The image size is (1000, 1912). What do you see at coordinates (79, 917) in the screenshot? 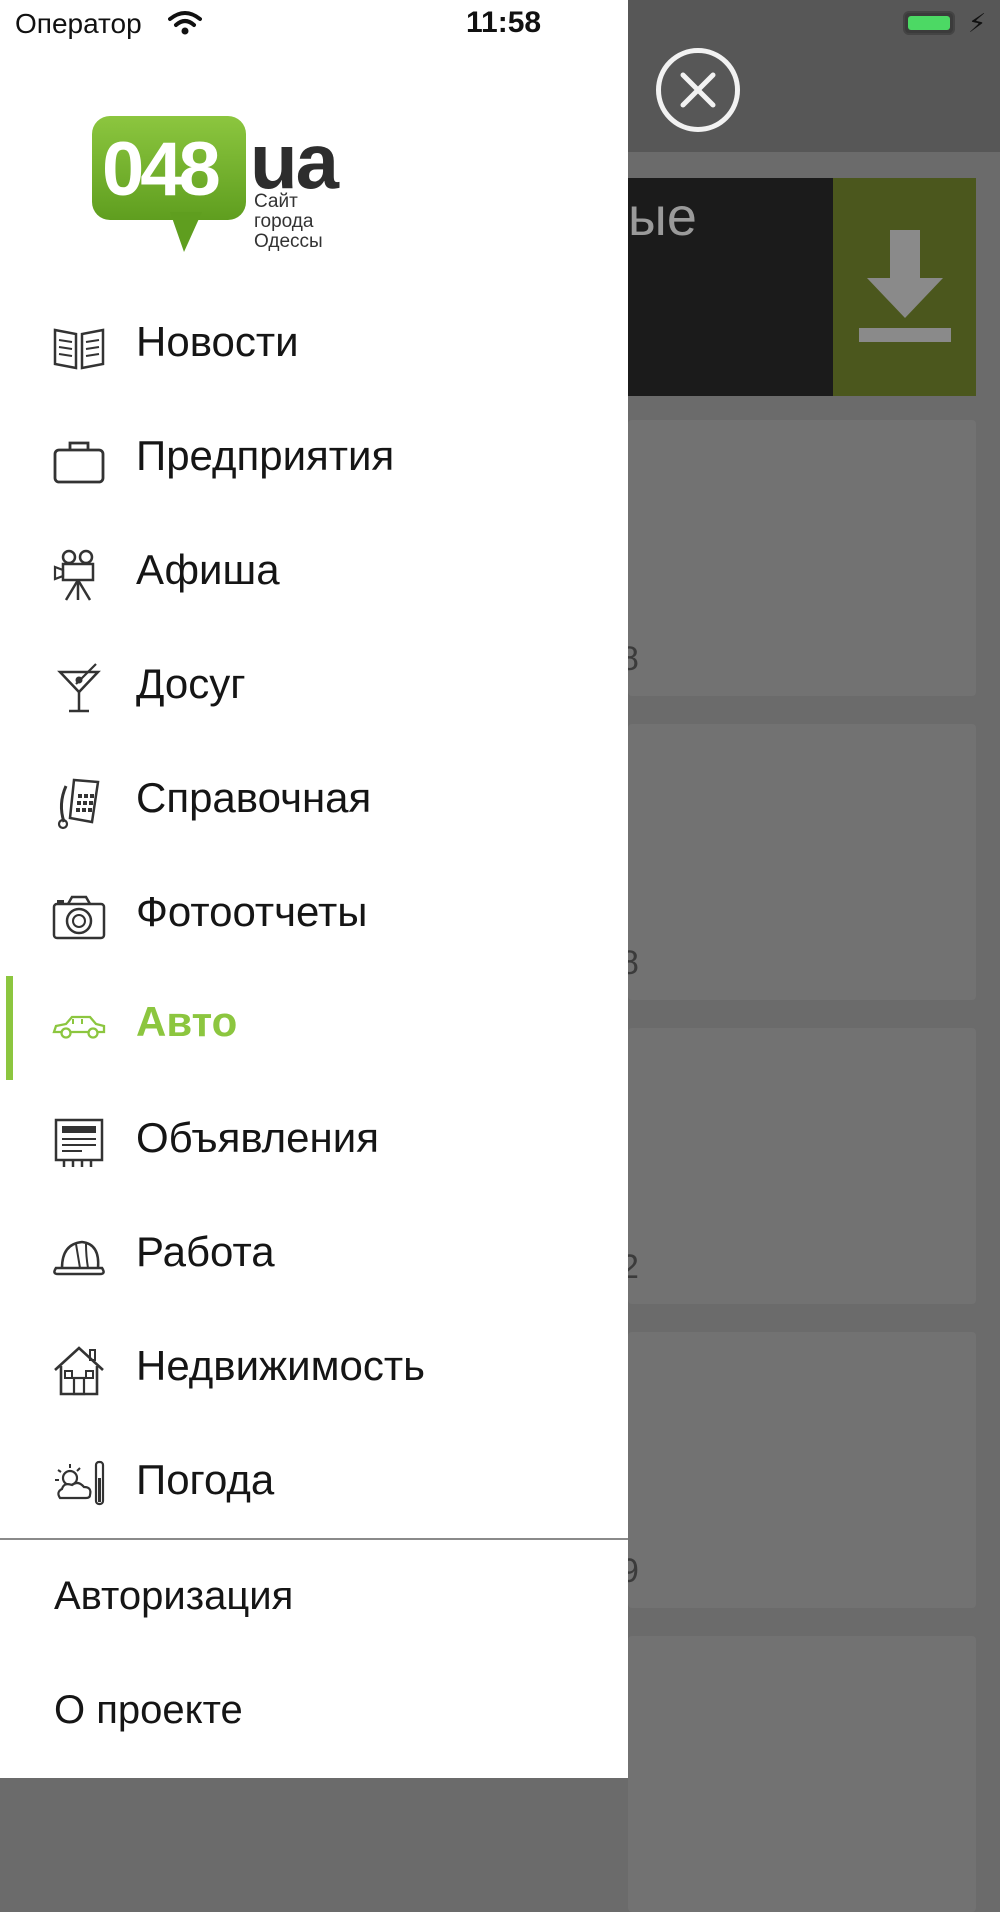
I see `camera-icon` at bounding box center [79, 917].